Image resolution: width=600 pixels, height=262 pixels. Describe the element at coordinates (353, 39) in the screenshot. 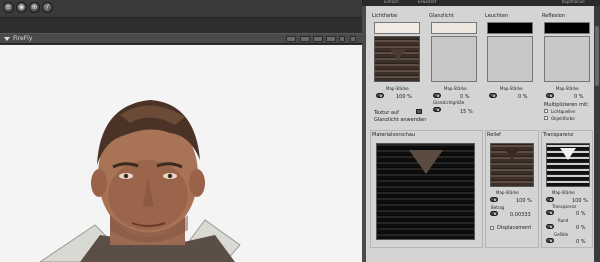

I see `expand-icon` at that location.